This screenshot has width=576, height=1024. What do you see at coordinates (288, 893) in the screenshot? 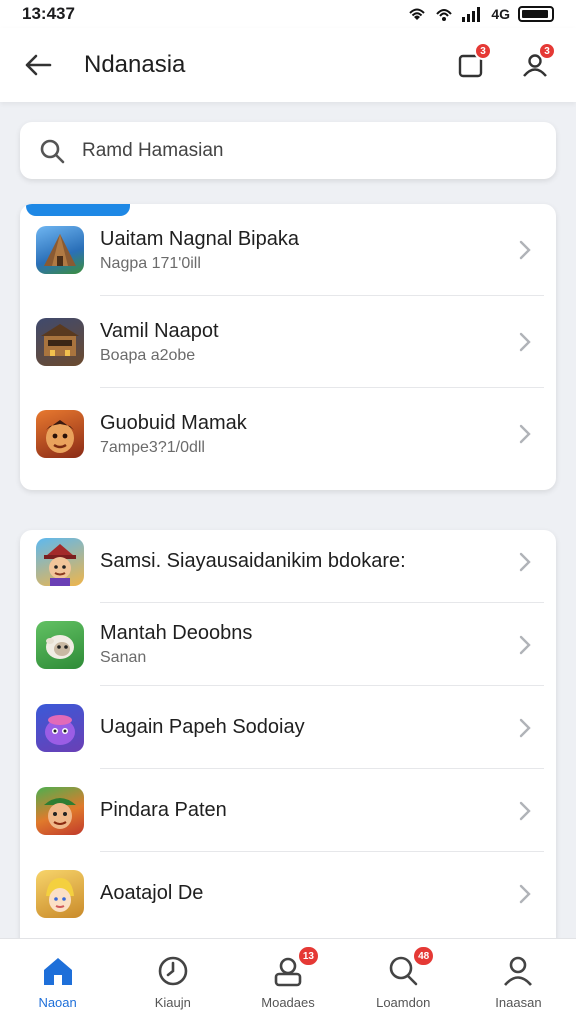
I see `list-item: Aoatajol De` at bounding box center [288, 893].